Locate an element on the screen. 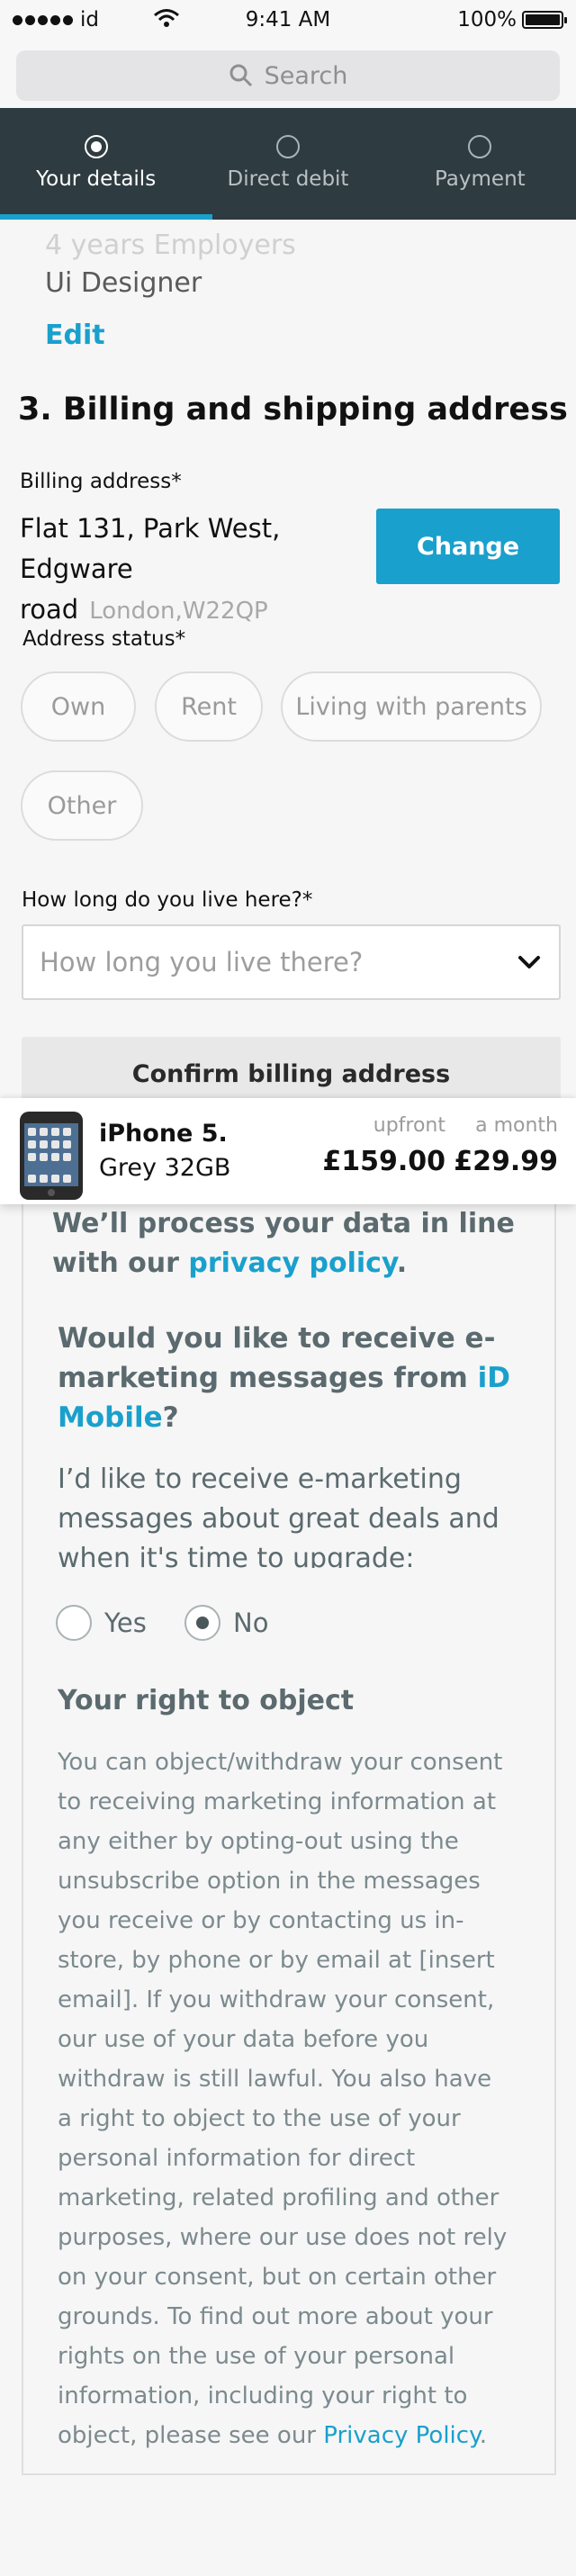 The height and width of the screenshot is (2576, 576). step-label: Direct debit is located at coordinates (288, 179).